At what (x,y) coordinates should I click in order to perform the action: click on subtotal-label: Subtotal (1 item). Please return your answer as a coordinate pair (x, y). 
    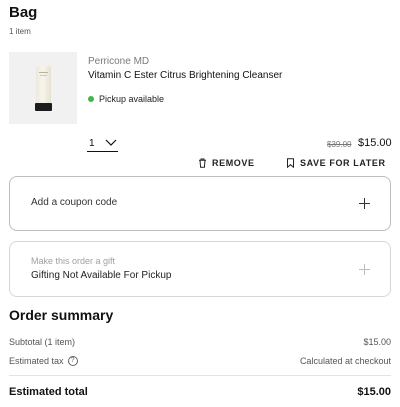
    Looking at the image, I should click on (42, 342).